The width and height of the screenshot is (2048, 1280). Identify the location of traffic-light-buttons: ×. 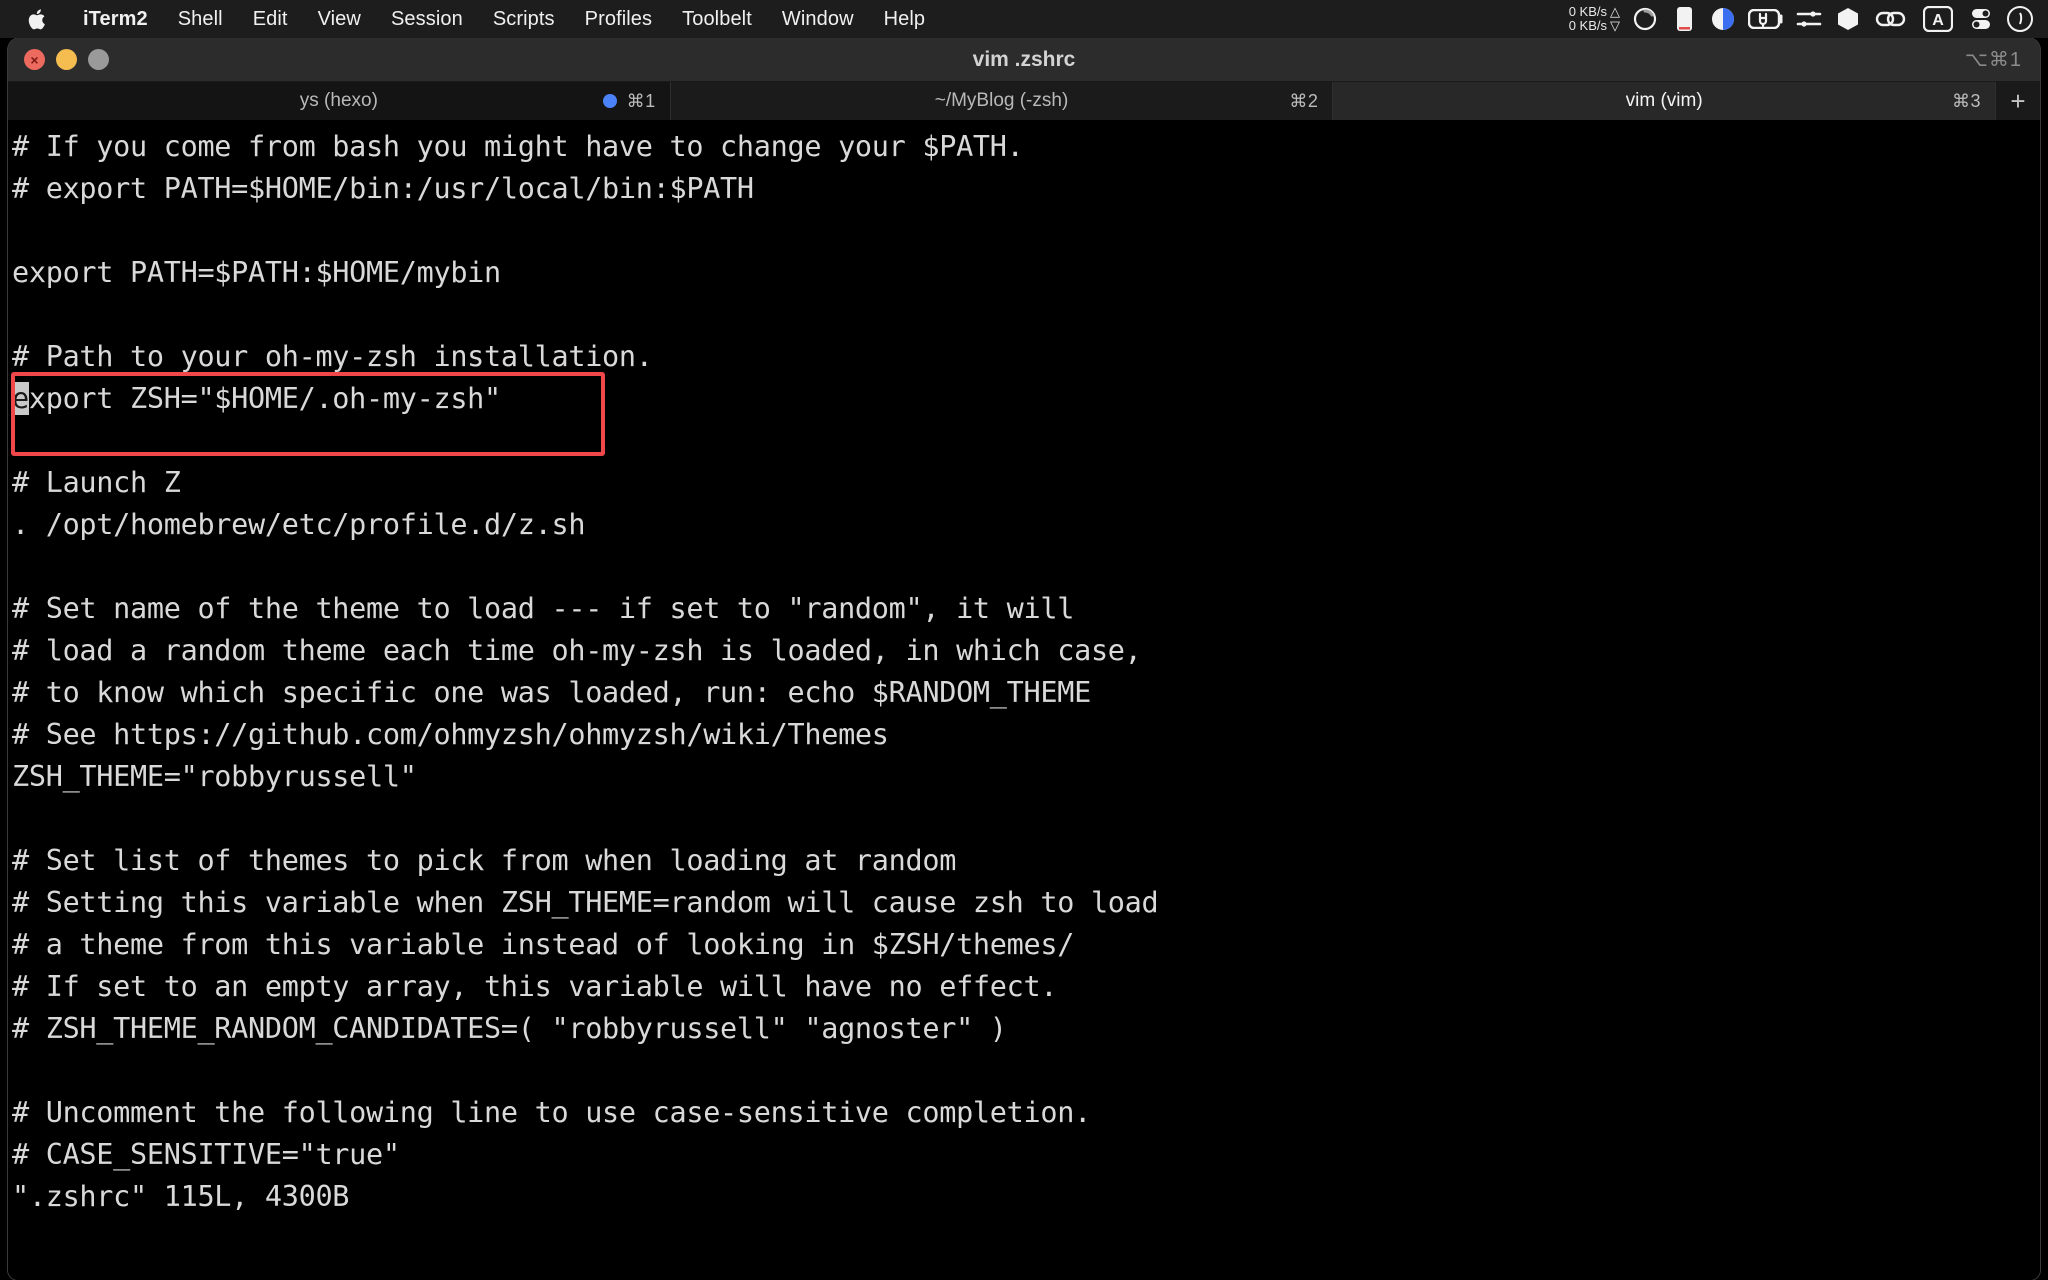
(66, 59).